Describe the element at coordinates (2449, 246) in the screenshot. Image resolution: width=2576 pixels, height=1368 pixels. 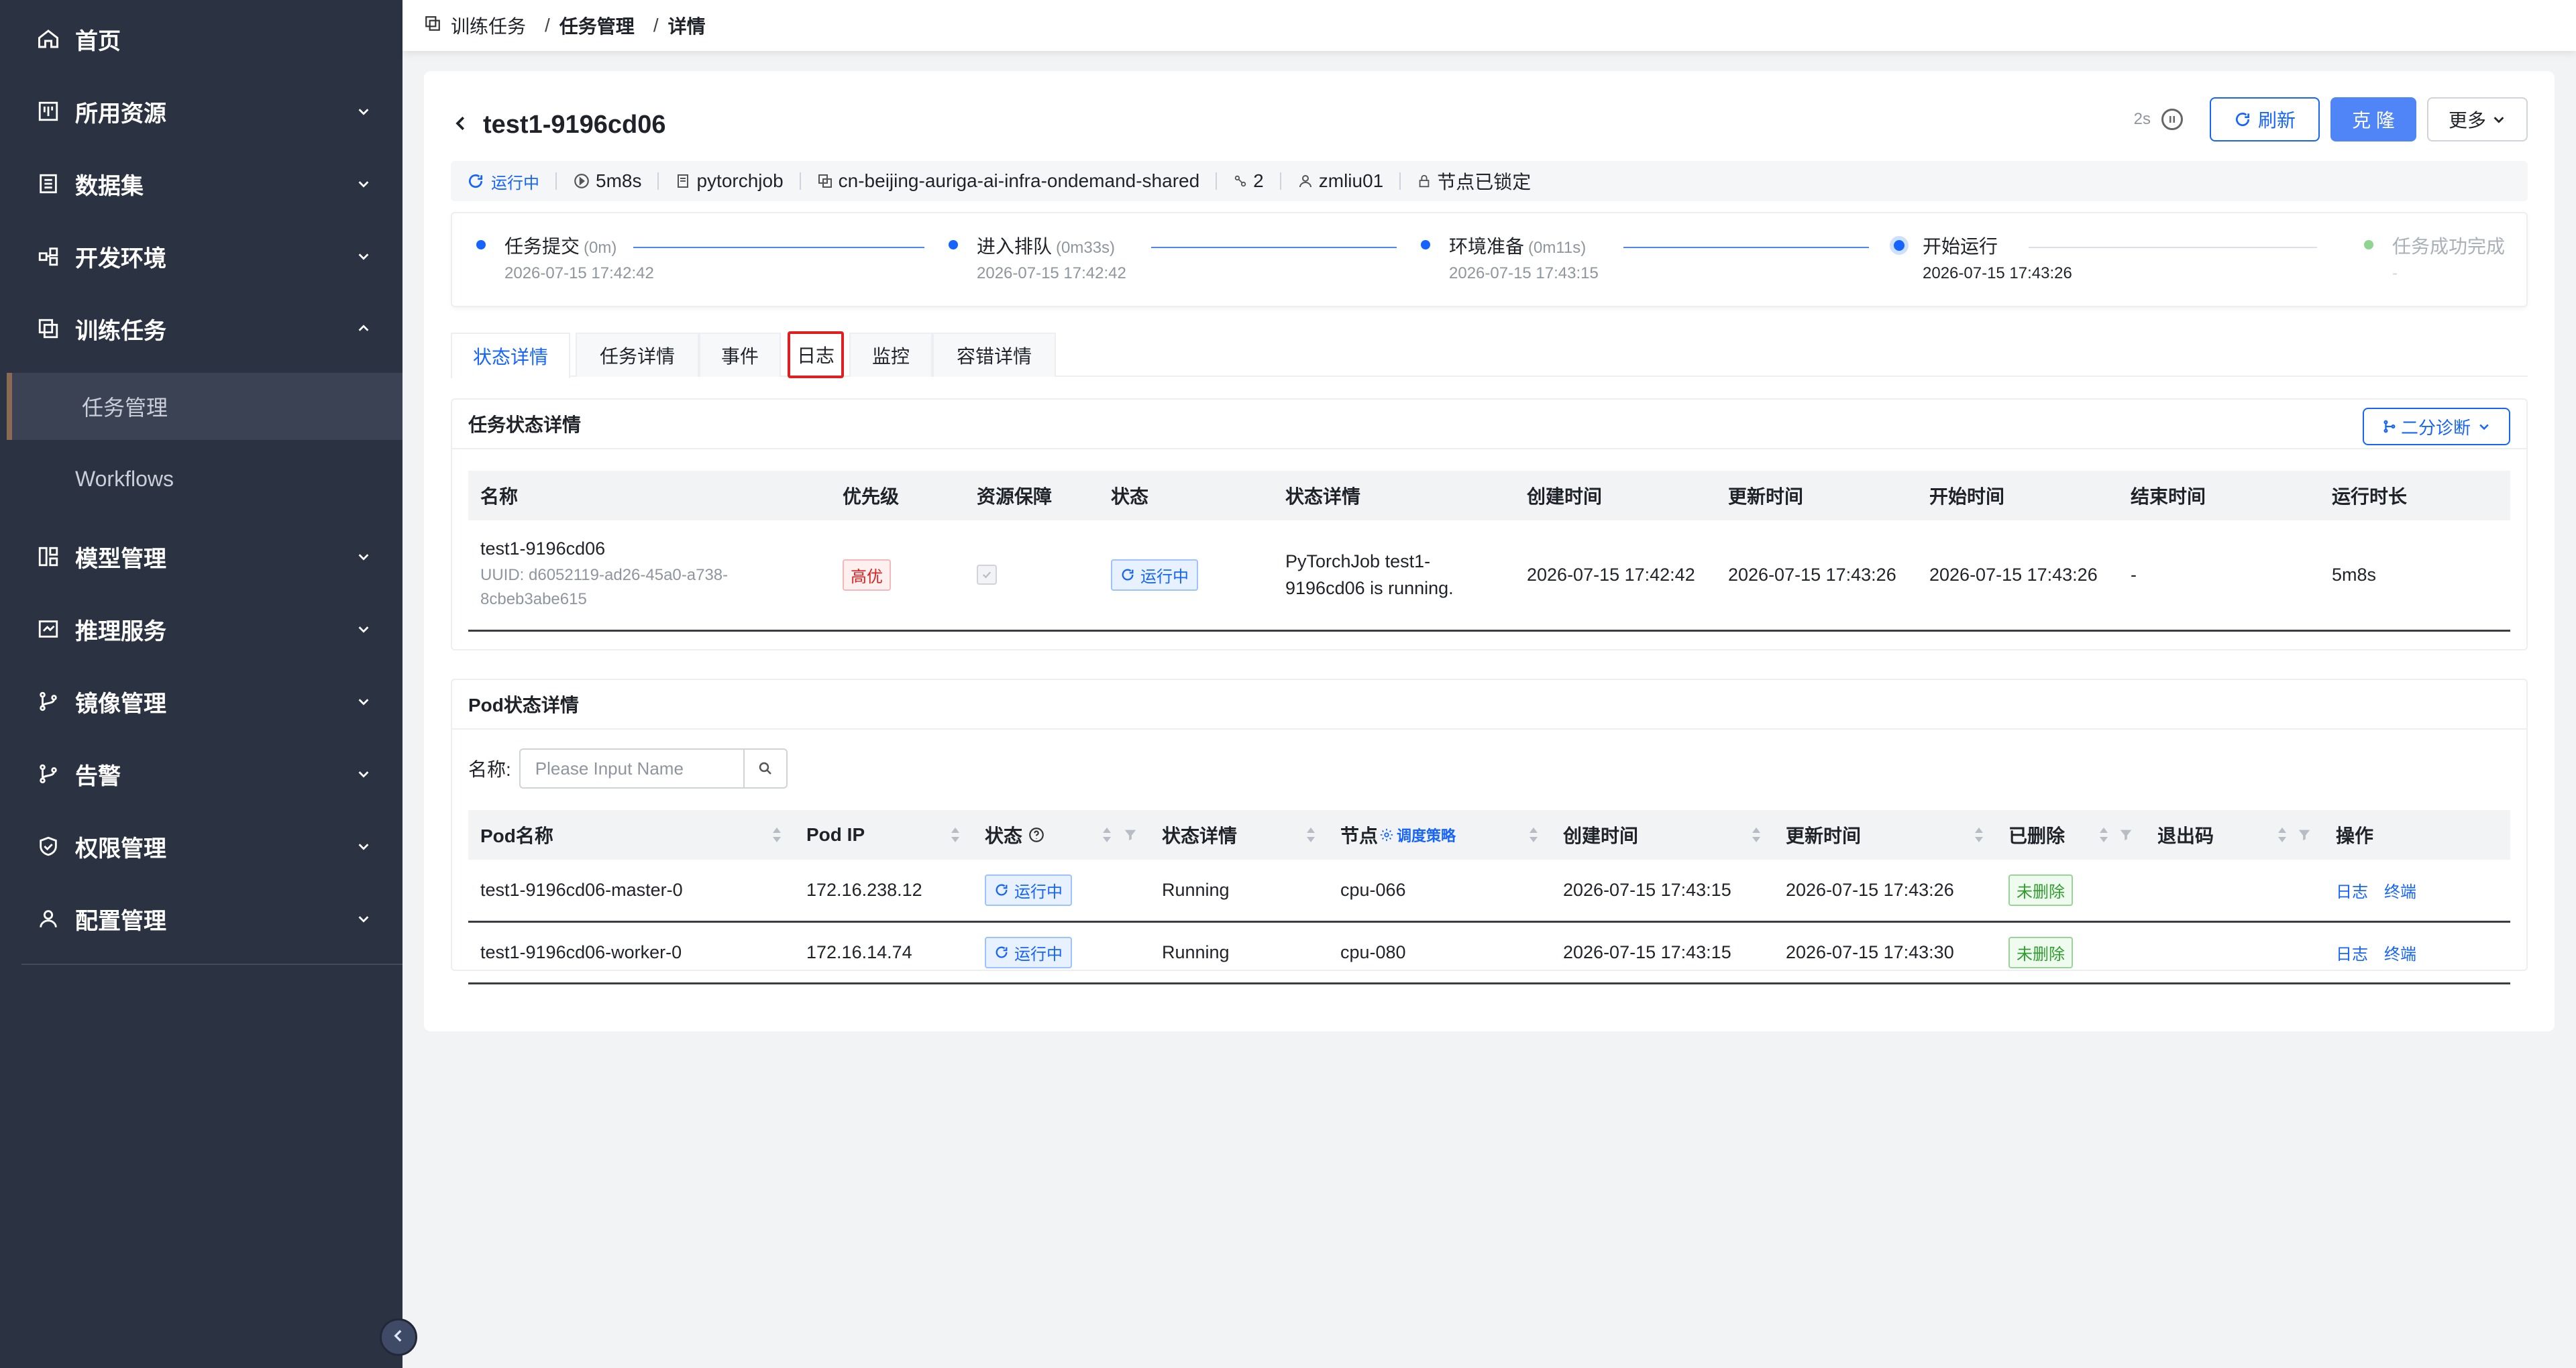
I see `step-title-text: 任务成功完成` at that location.